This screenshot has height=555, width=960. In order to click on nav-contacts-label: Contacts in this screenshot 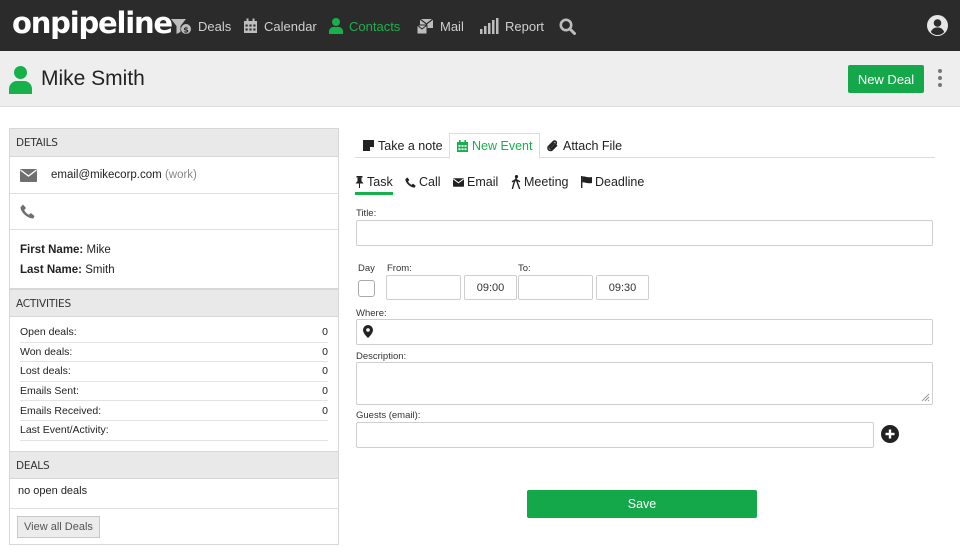, I will do `click(375, 26)`.